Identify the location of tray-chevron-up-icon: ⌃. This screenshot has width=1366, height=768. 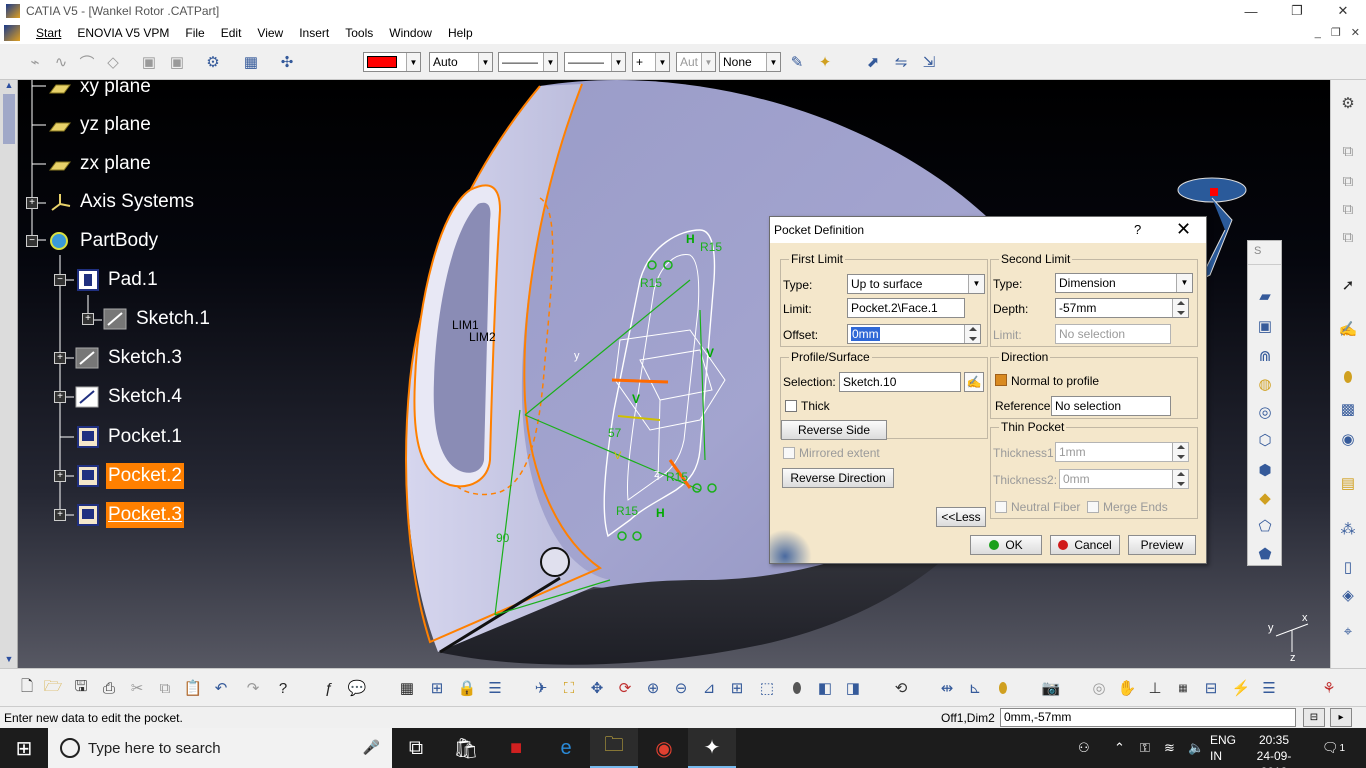
(1119, 748).